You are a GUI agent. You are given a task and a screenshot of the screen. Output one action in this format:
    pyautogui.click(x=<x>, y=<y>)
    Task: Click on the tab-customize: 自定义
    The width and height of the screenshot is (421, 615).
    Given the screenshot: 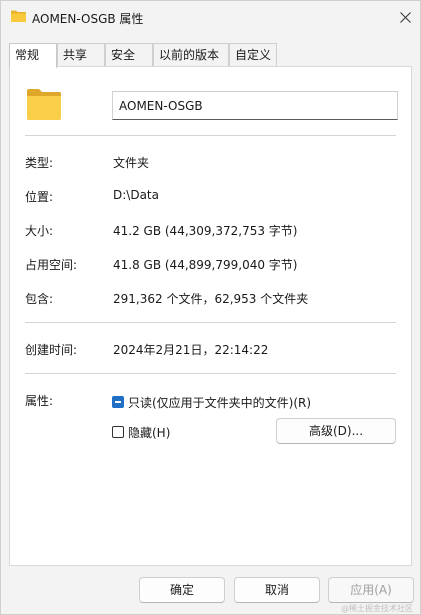 What is the action you would take?
    pyautogui.click(x=253, y=55)
    